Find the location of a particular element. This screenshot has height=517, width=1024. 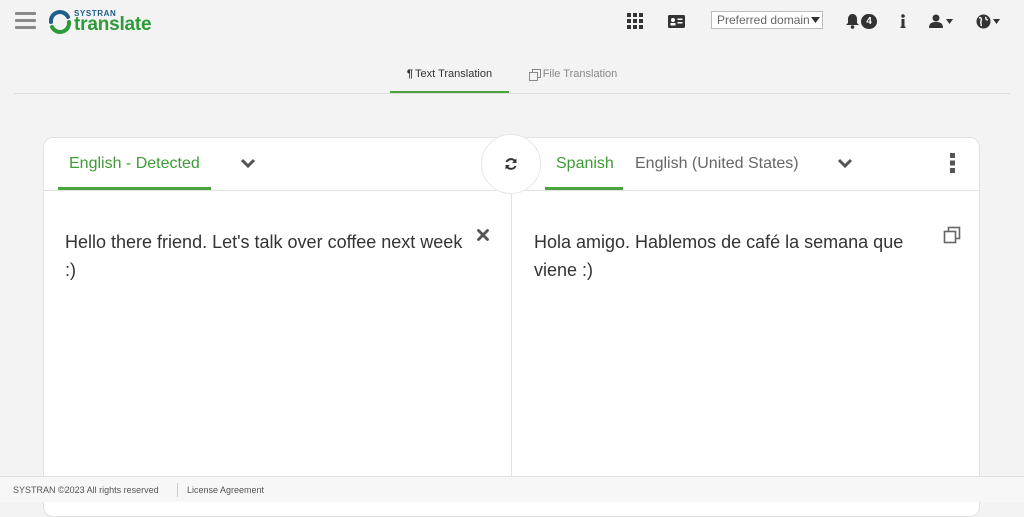

logo-mark-icon is located at coordinates (60, 22).